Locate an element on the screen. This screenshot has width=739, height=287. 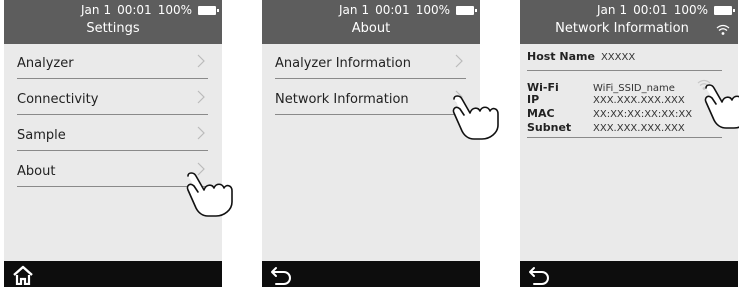
menu-item-network-information: Network Information is located at coordinates (370, 97).